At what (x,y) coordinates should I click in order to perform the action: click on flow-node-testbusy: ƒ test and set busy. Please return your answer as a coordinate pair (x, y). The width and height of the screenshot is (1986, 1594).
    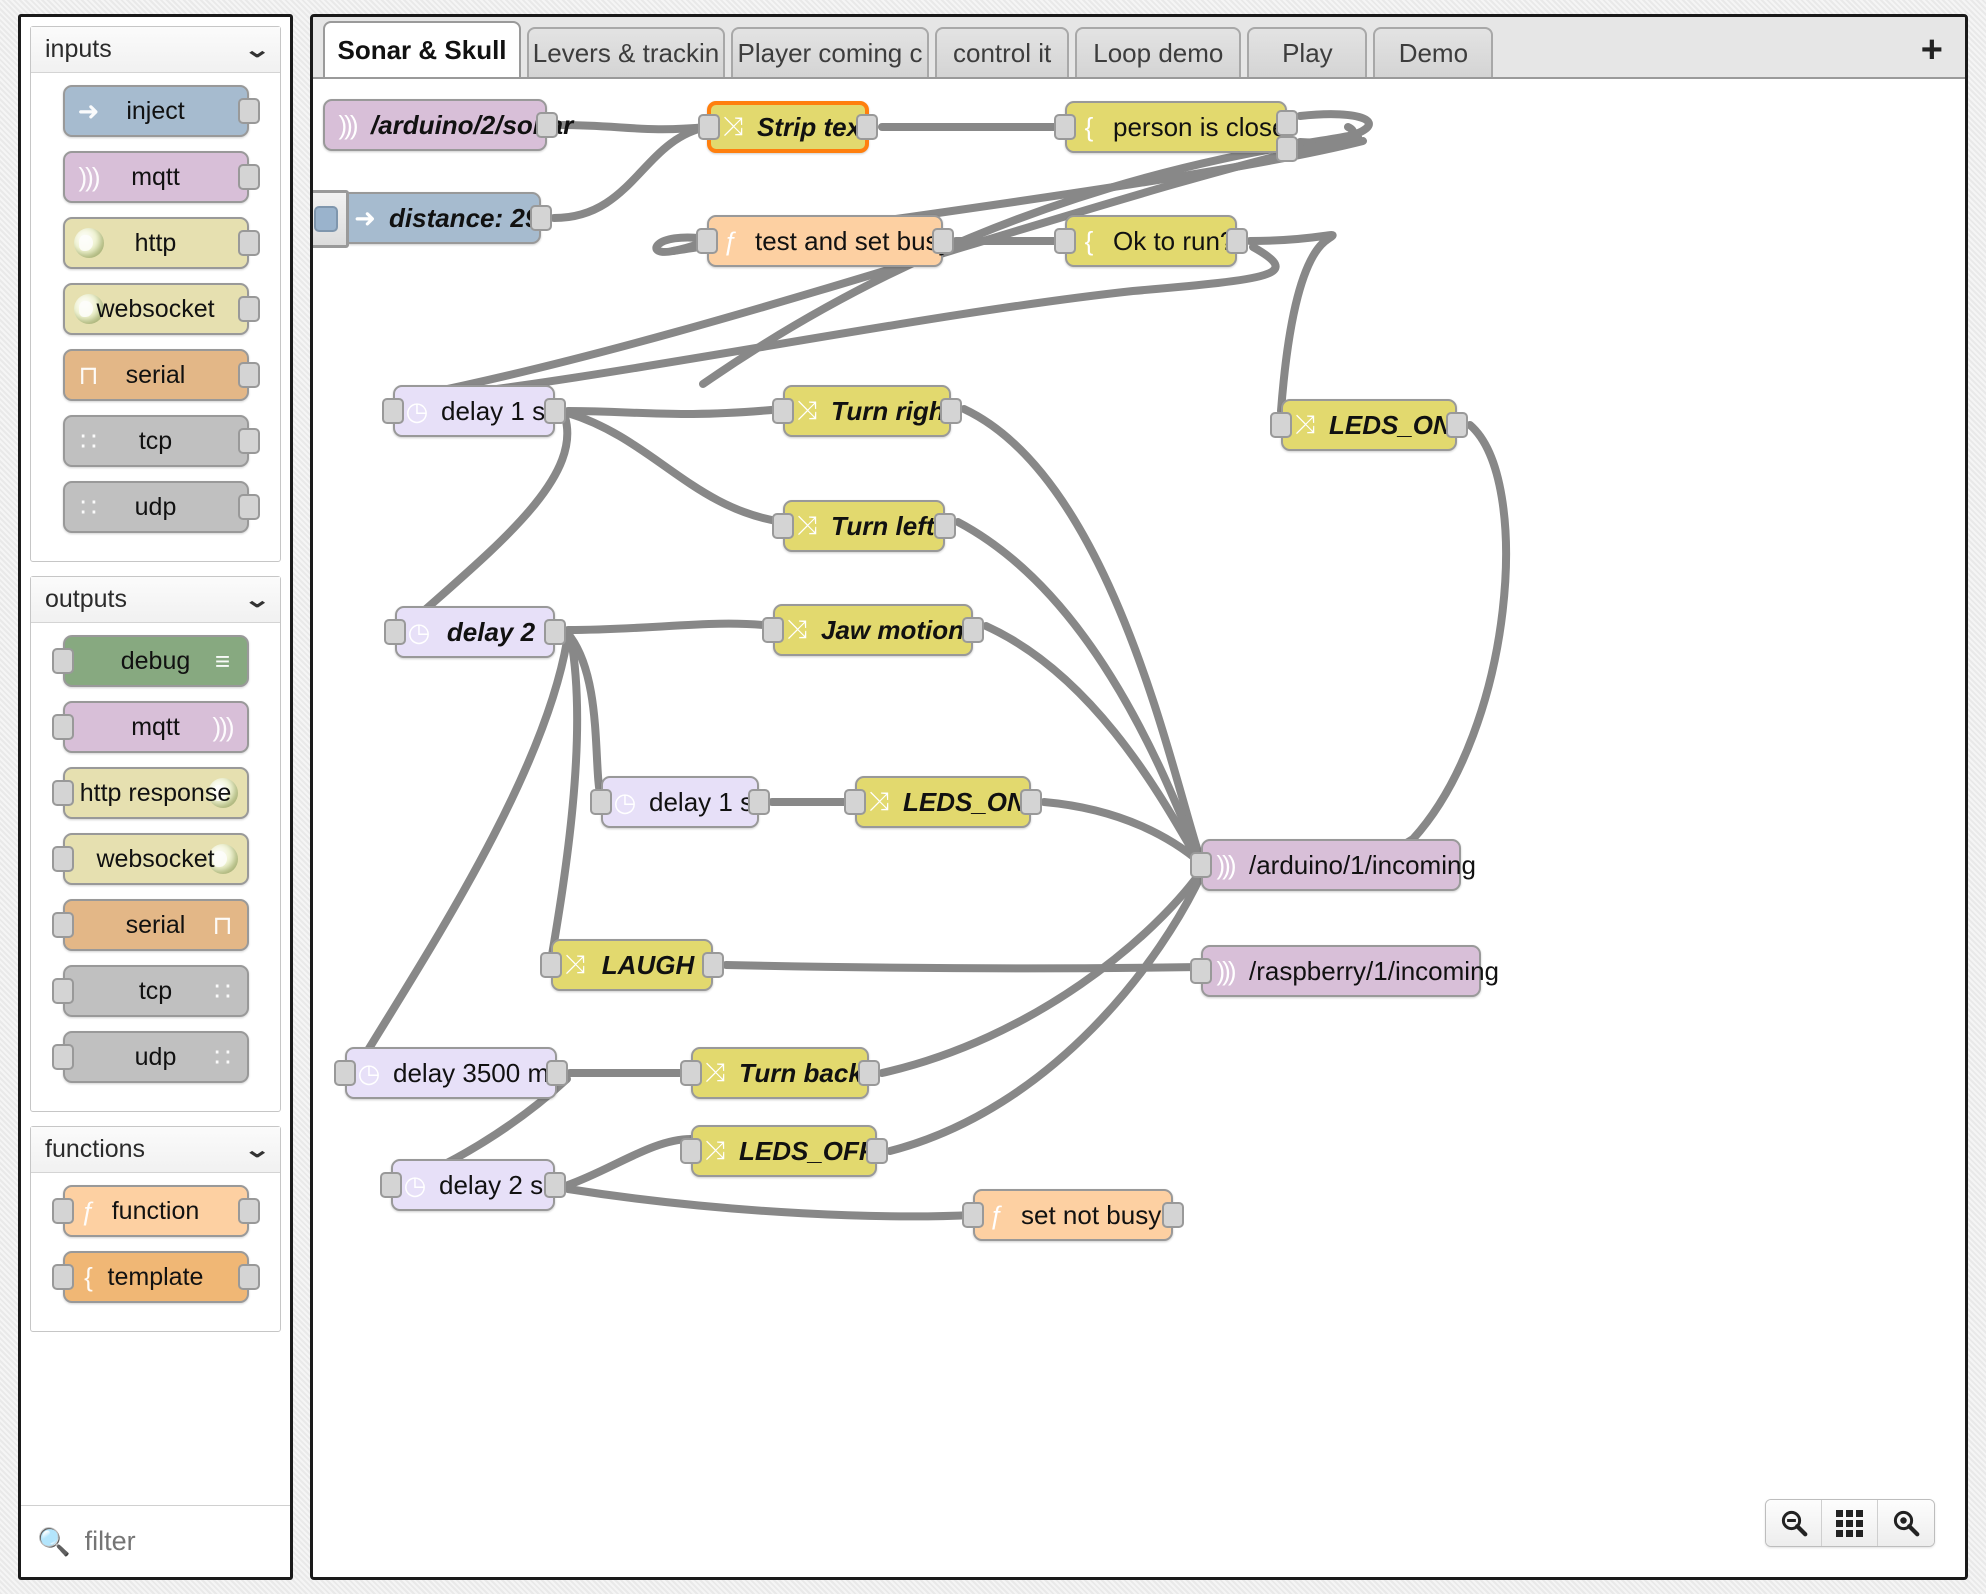
    Looking at the image, I should click on (825, 241).